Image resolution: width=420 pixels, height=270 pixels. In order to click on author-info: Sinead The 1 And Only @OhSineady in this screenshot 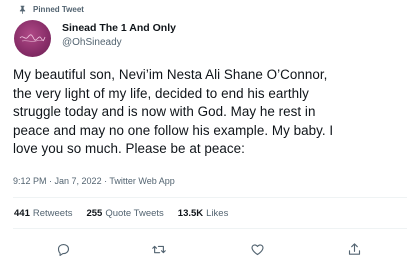, I will do `click(119, 35)`.